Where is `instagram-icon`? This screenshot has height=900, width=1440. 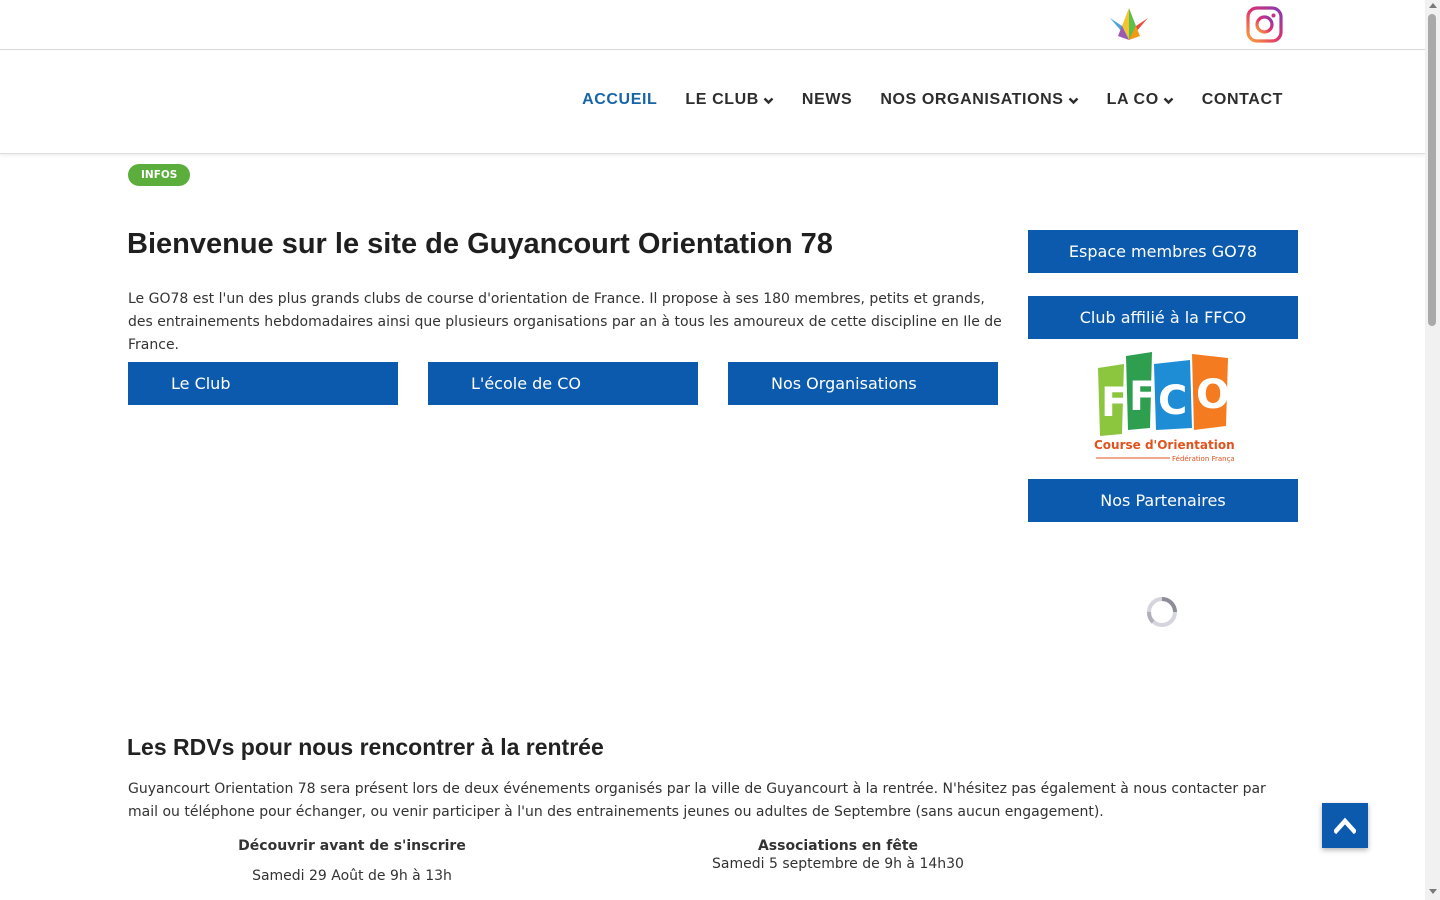
instagram-icon is located at coordinates (1264, 24).